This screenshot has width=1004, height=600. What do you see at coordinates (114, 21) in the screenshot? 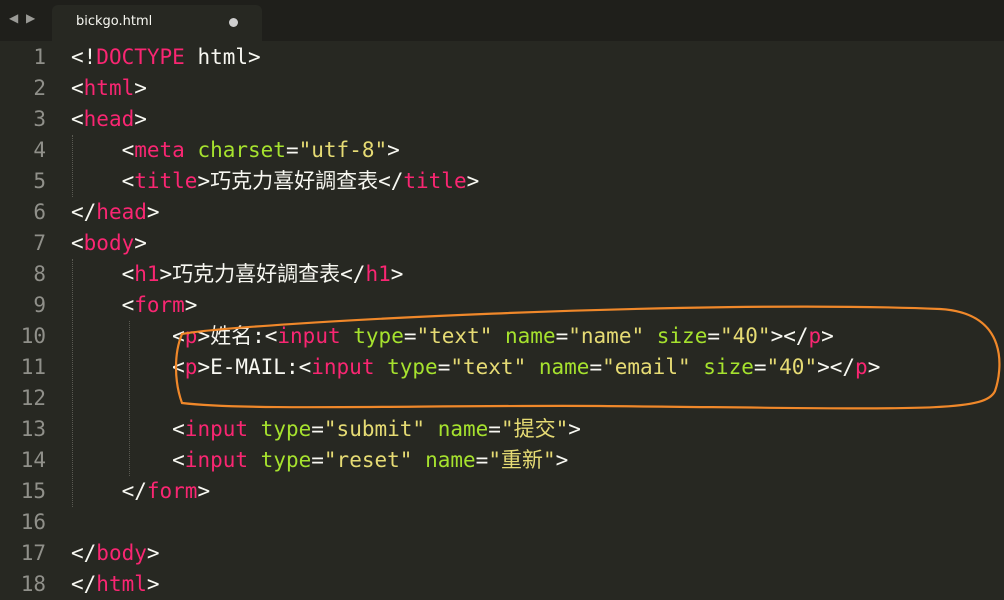
I see `tab-filename: bickgo.html` at bounding box center [114, 21].